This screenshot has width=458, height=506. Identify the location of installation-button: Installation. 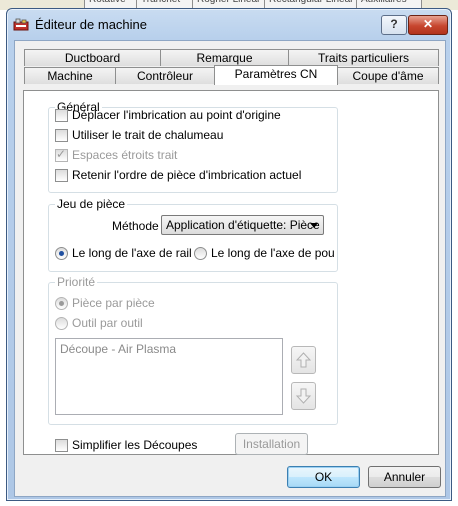
(271, 444).